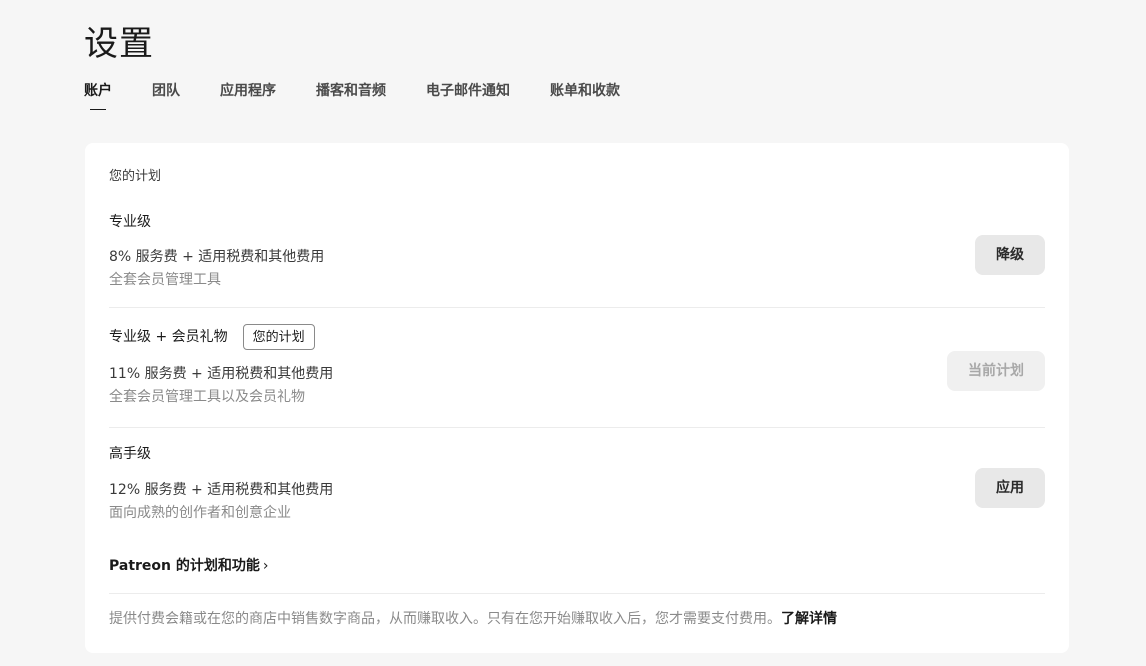  What do you see at coordinates (130, 454) in the screenshot?
I see `plan-name-text: 高手级` at bounding box center [130, 454].